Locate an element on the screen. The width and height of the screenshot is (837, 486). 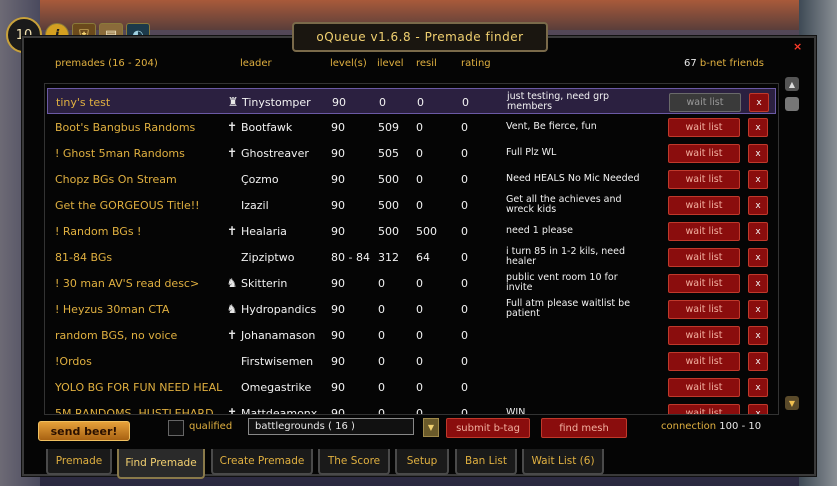
premade-type-select: battlegrounds ( 16 ) is located at coordinates (331, 426).